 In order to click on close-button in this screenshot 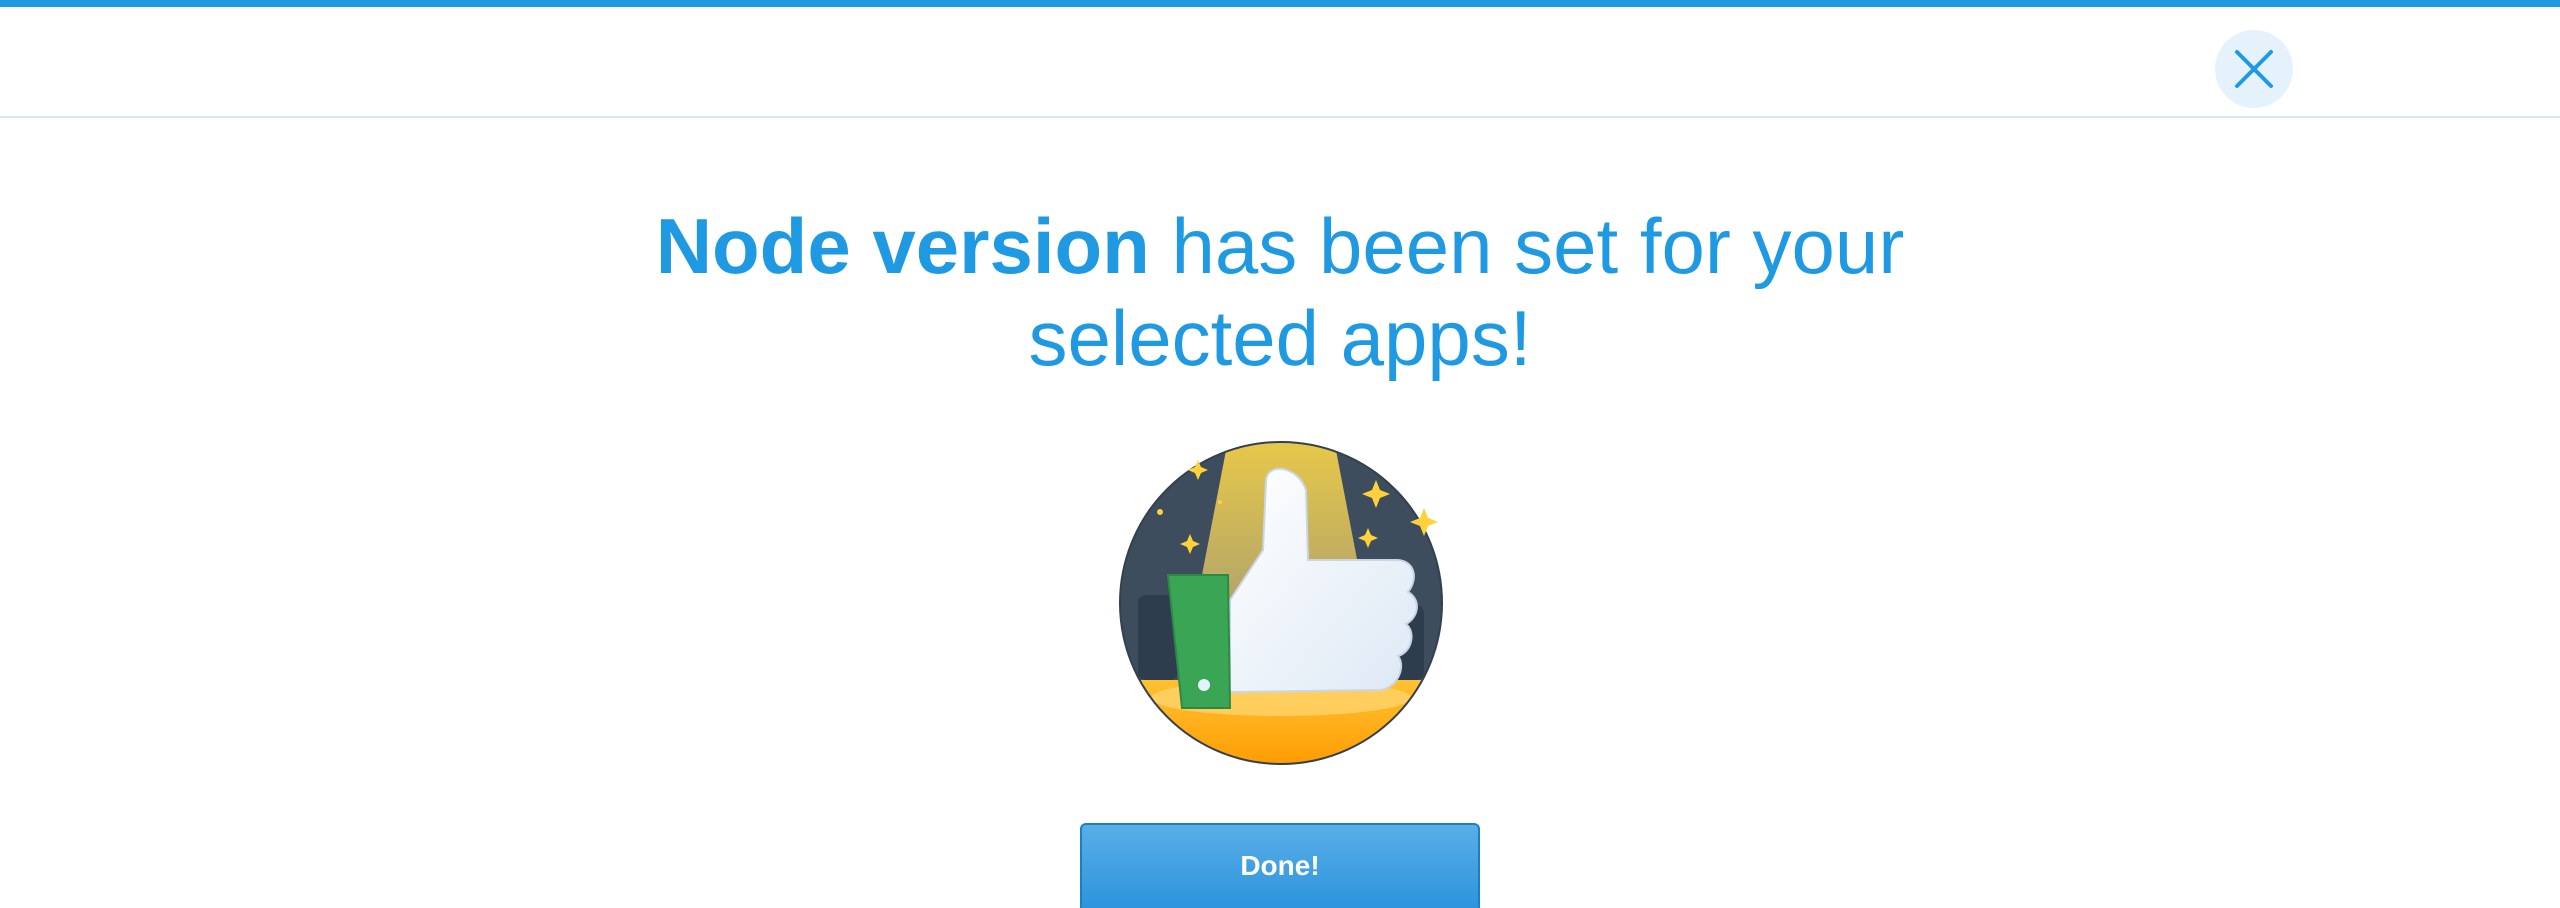, I will do `click(2254, 69)`.